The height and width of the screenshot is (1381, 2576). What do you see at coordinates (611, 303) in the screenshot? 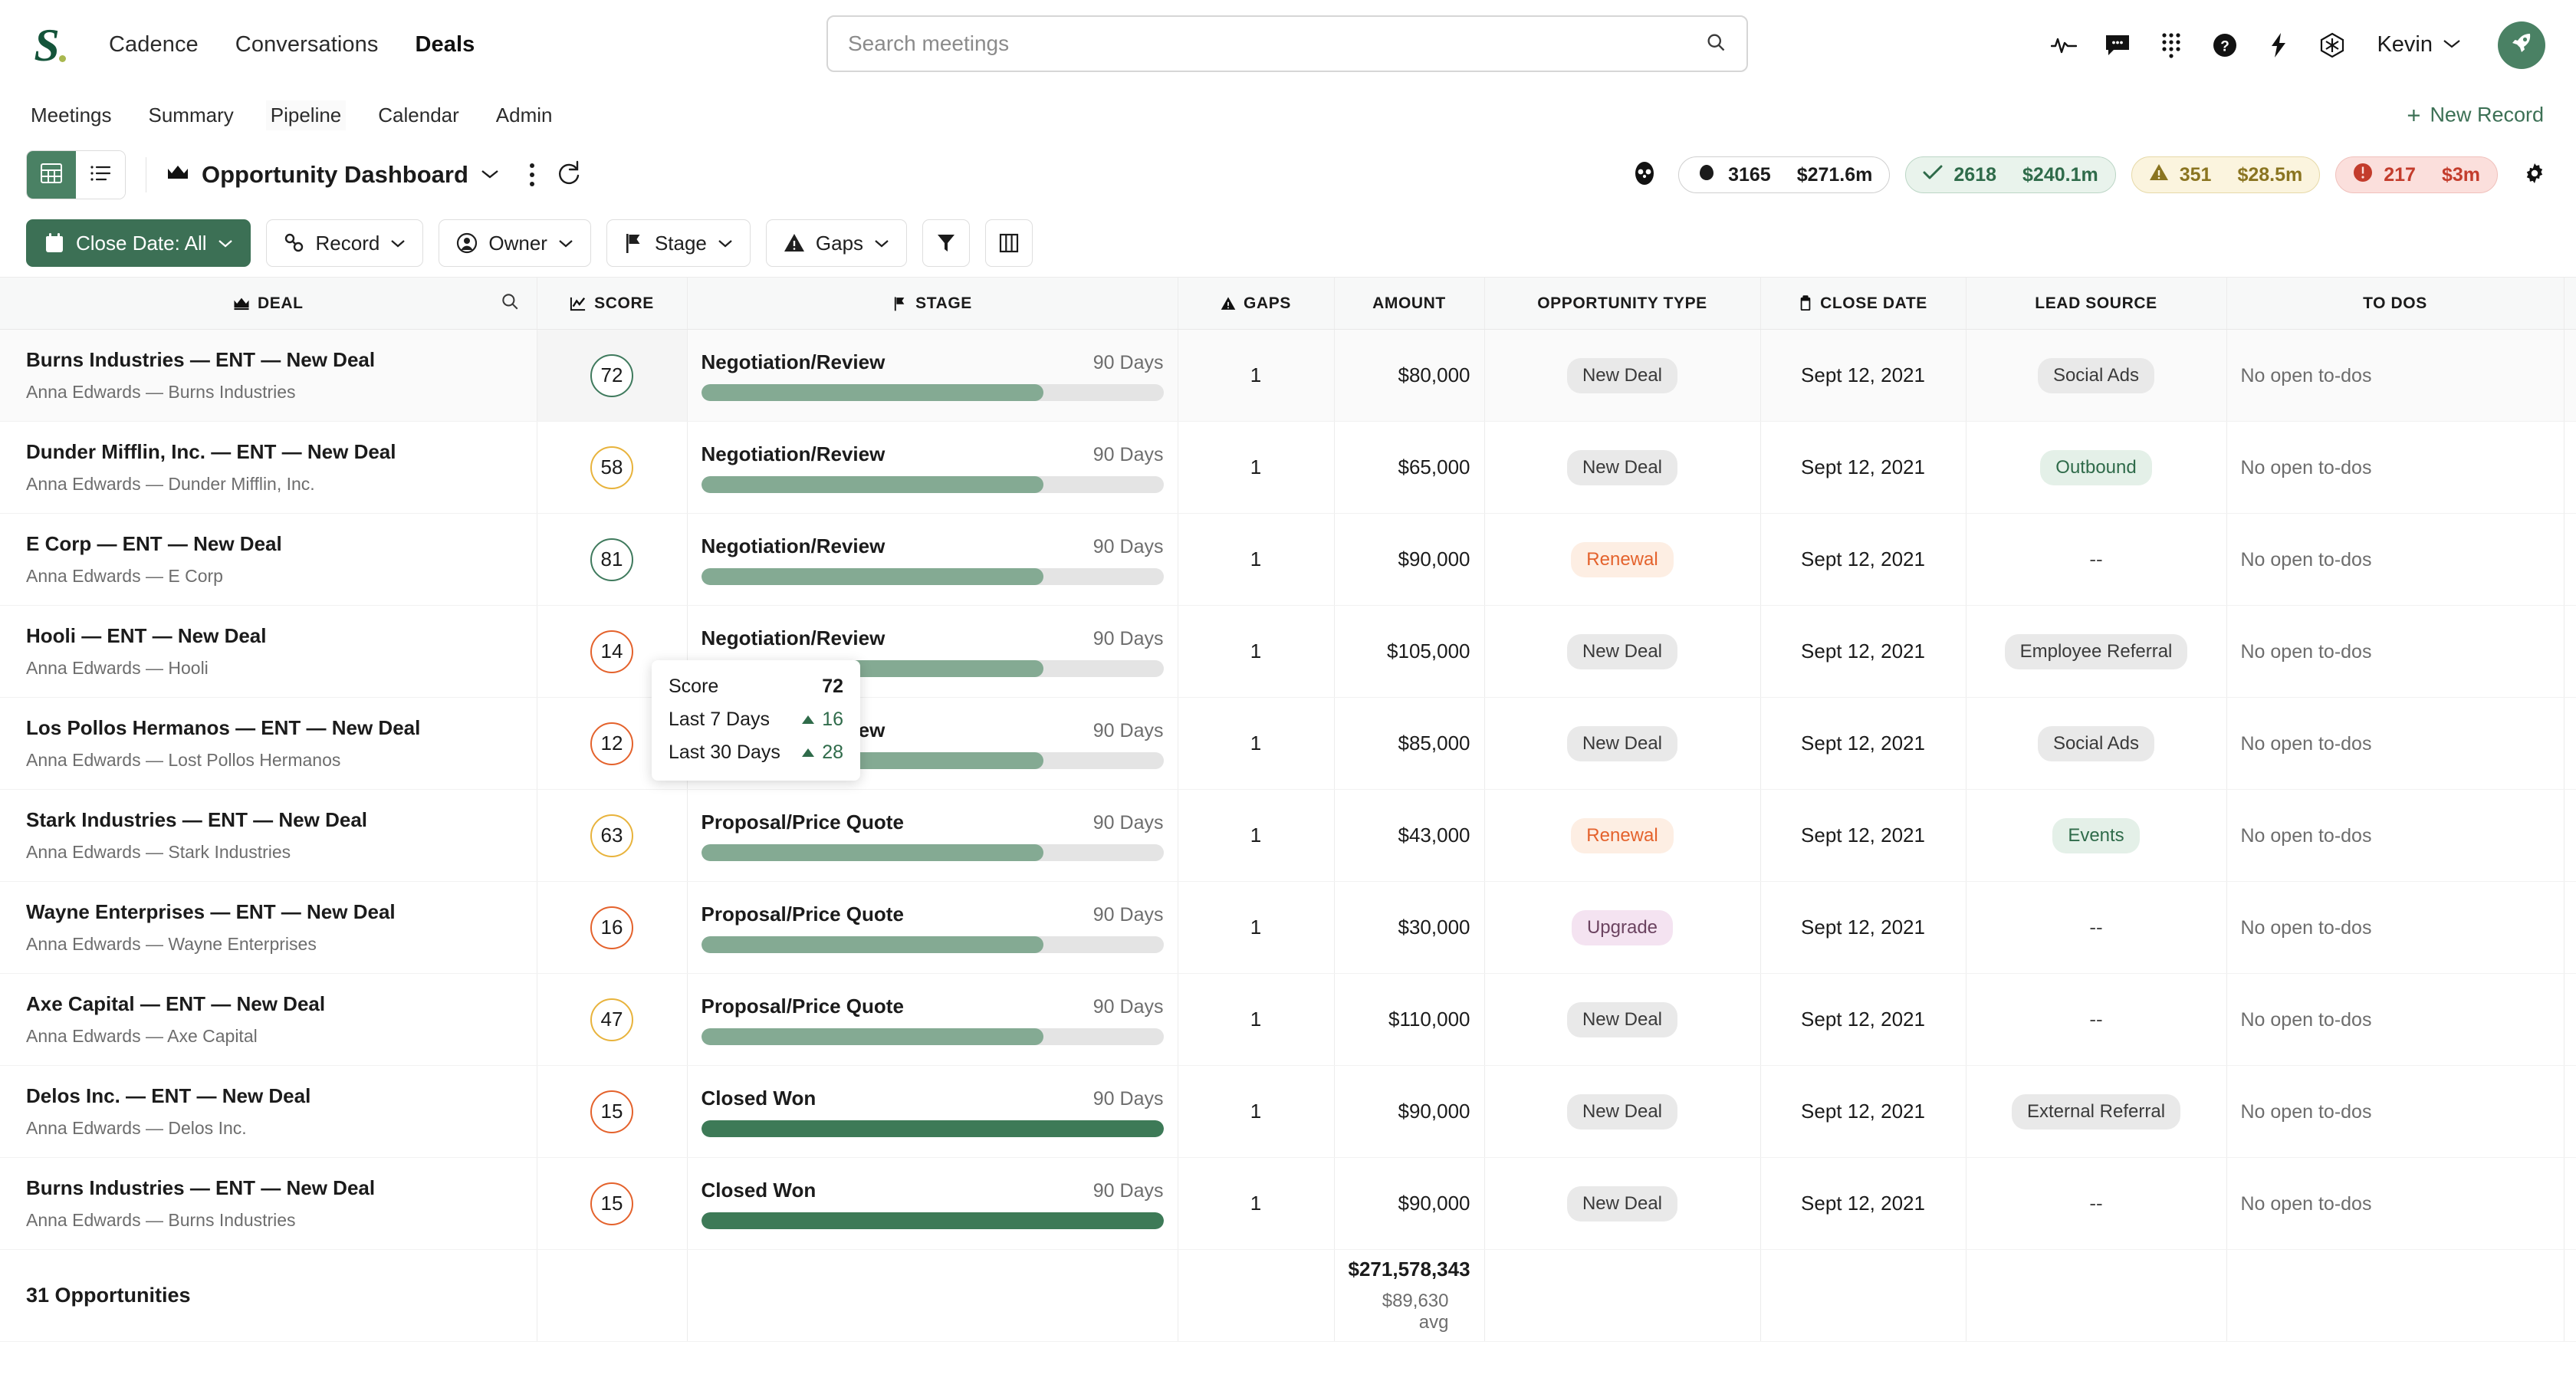
I see `column-header-score: SCORE` at bounding box center [611, 303].